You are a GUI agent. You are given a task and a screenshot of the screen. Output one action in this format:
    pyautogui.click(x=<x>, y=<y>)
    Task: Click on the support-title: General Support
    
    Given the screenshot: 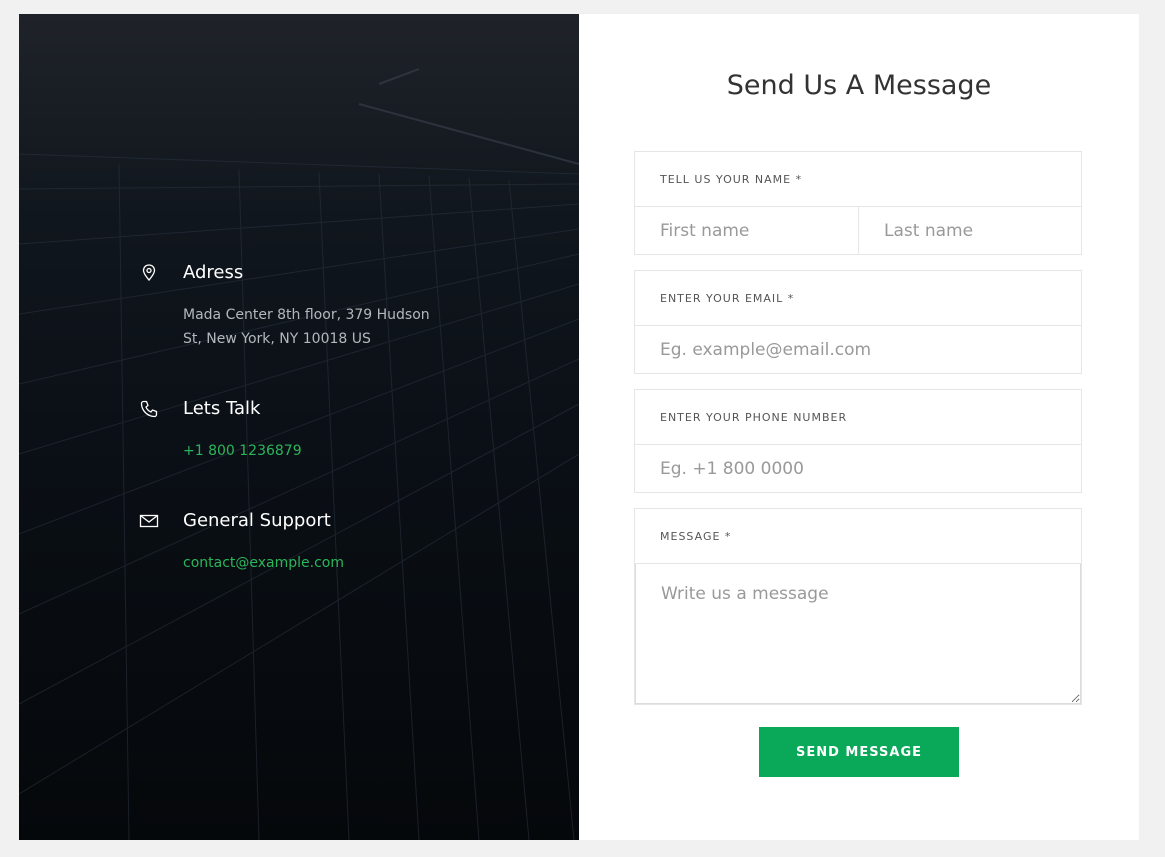 What is the action you would take?
    pyautogui.click(x=257, y=520)
    